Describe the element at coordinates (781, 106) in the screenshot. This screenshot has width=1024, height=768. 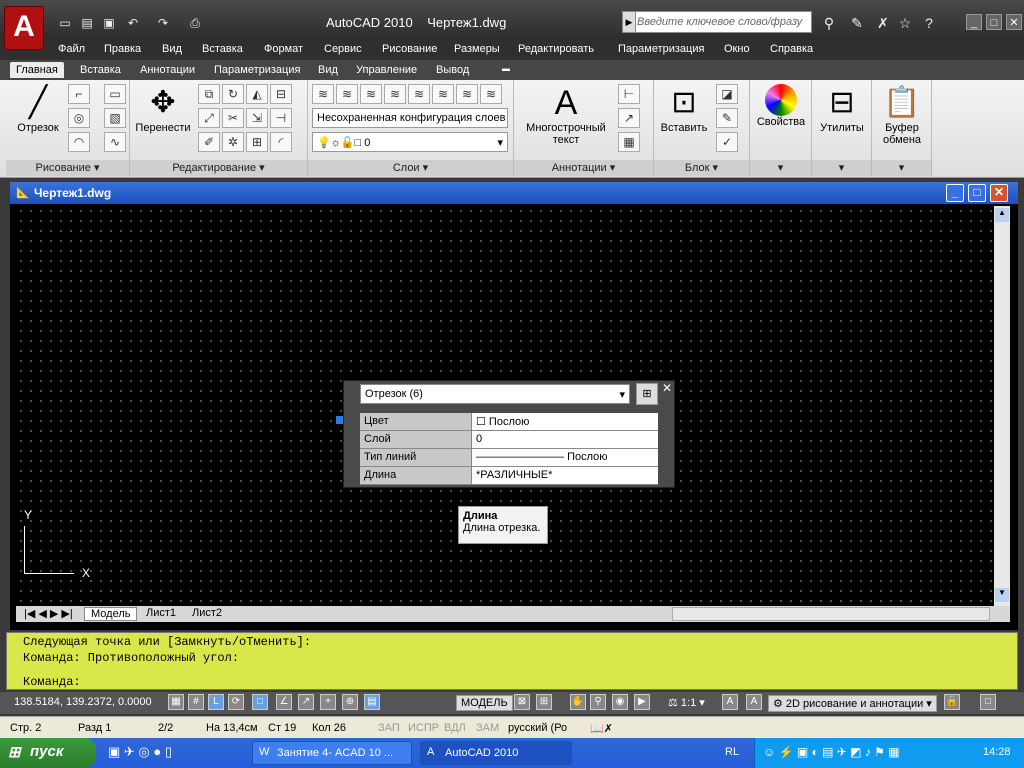
I see `properties-button: Свойства` at that location.